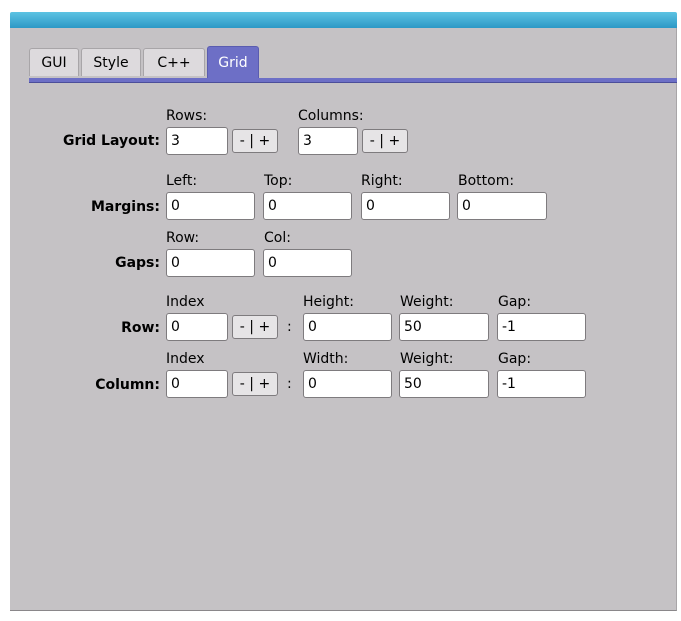 This screenshot has width=681, height=621. I want to click on row-gap-input, so click(541, 327).